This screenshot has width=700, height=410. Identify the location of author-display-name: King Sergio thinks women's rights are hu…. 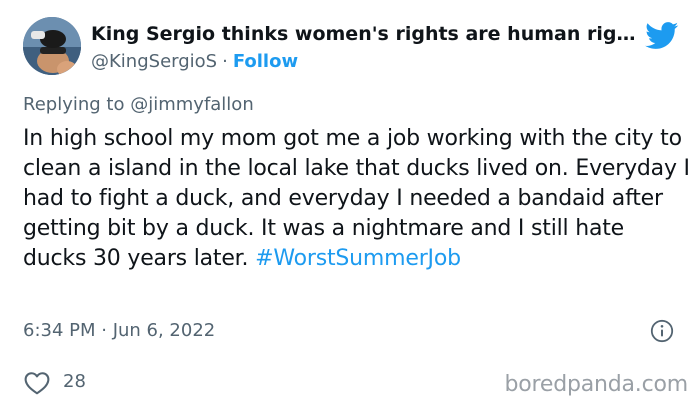
(366, 34).